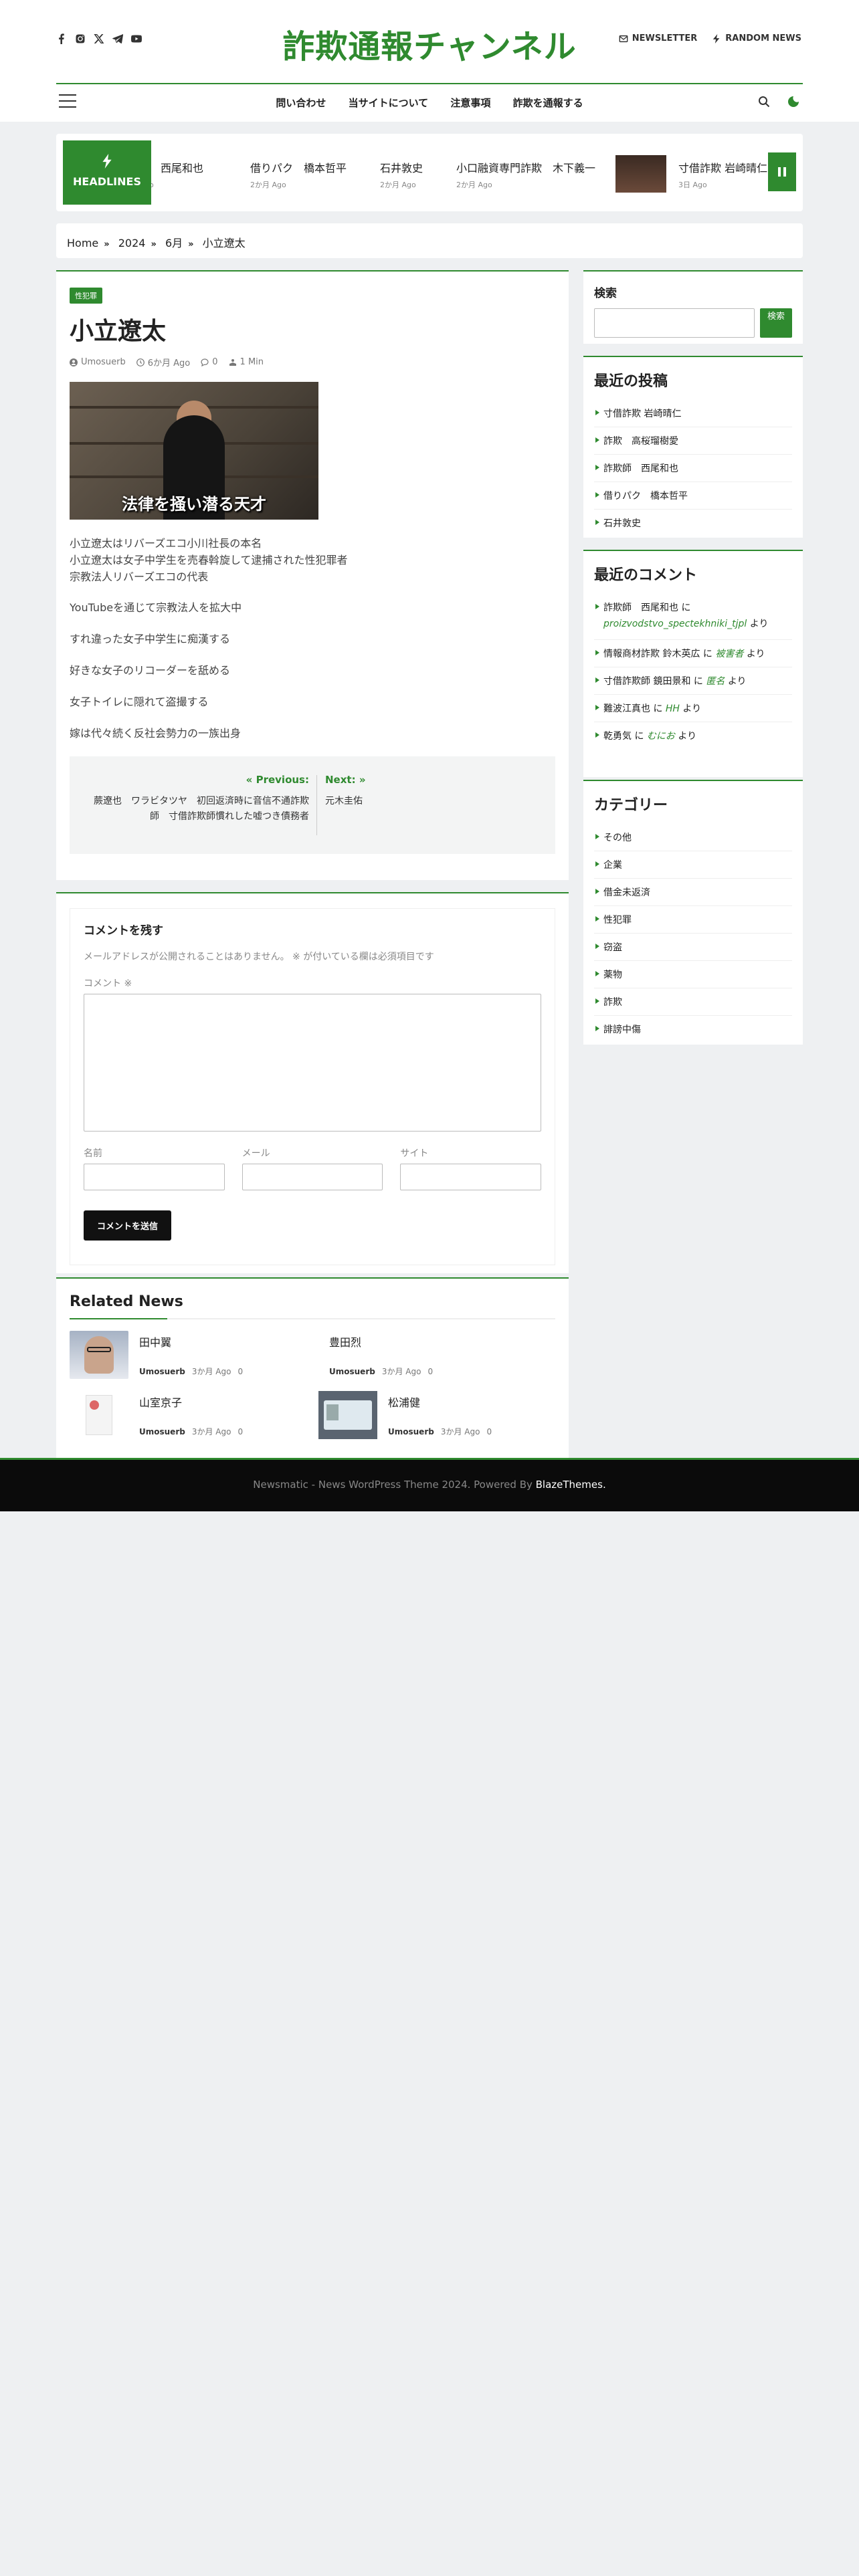 The image size is (859, 2576). What do you see at coordinates (132, 243) in the screenshot?
I see `breadcrumb-year: 2024` at bounding box center [132, 243].